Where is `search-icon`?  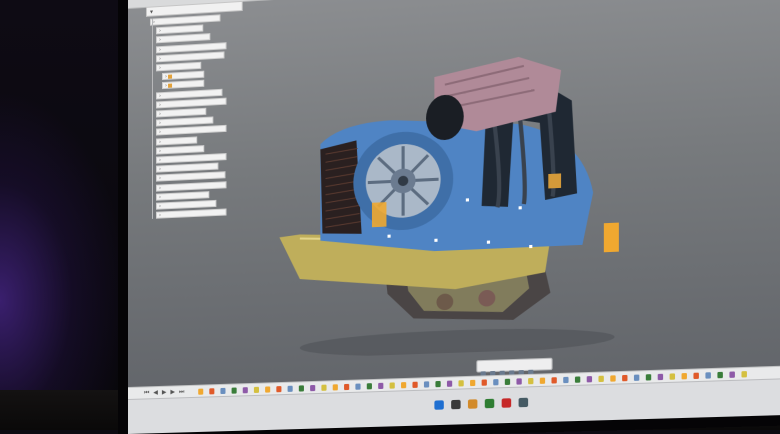 search-icon is located at coordinates (455, 405).